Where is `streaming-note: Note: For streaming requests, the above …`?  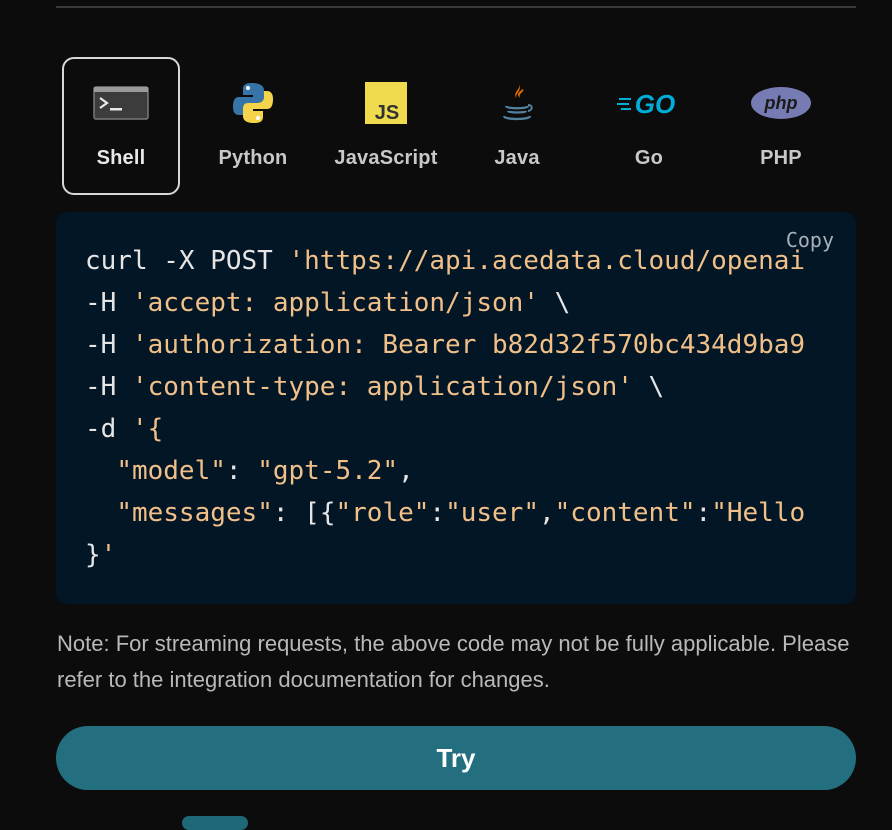 streaming-note: Note: For streaming requests, the above … is located at coordinates (453, 661).